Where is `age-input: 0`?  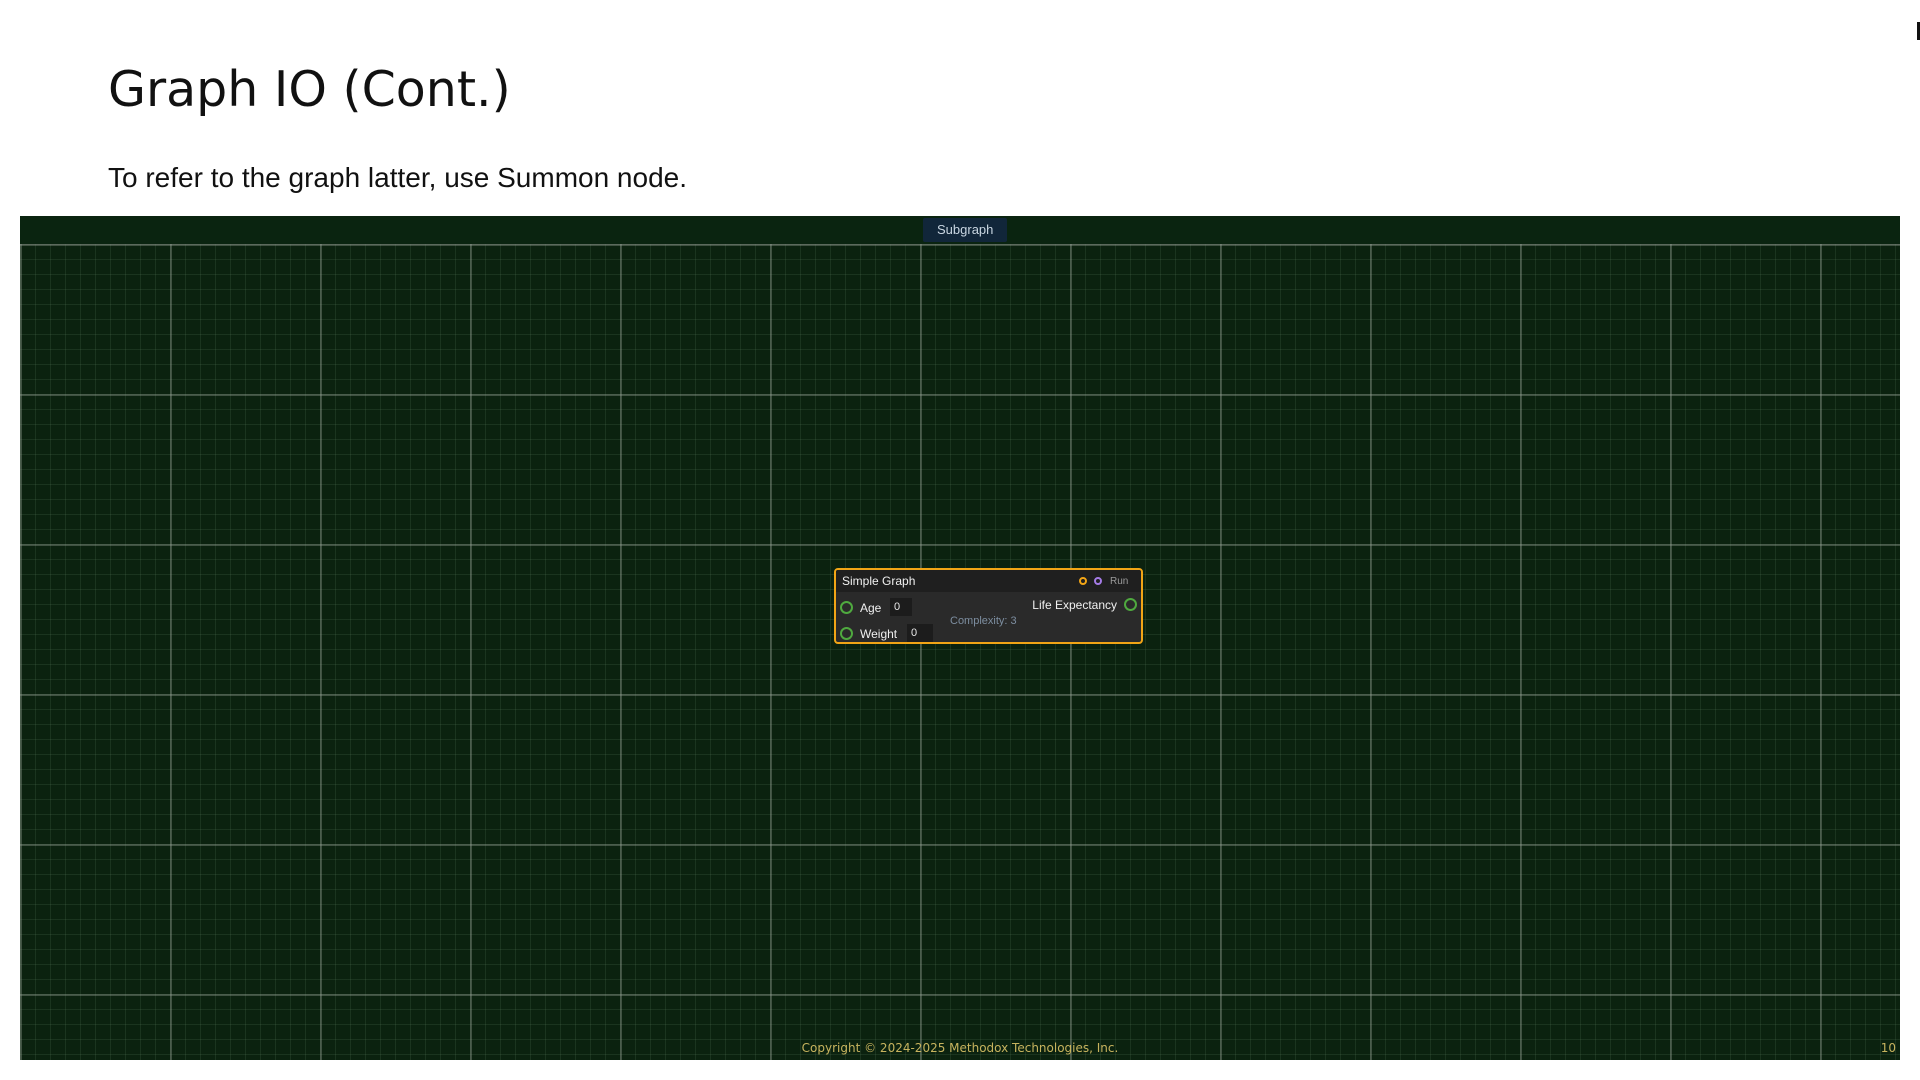 age-input: 0 is located at coordinates (901, 607).